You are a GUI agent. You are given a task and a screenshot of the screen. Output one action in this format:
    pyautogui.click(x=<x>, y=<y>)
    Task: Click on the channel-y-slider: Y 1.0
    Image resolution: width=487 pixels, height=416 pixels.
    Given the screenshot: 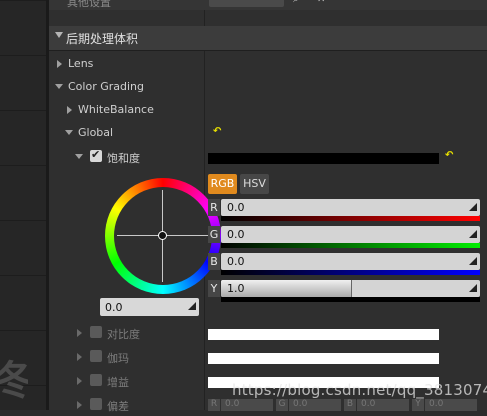 What is the action you would take?
    pyautogui.click(x=344, y=292)
    